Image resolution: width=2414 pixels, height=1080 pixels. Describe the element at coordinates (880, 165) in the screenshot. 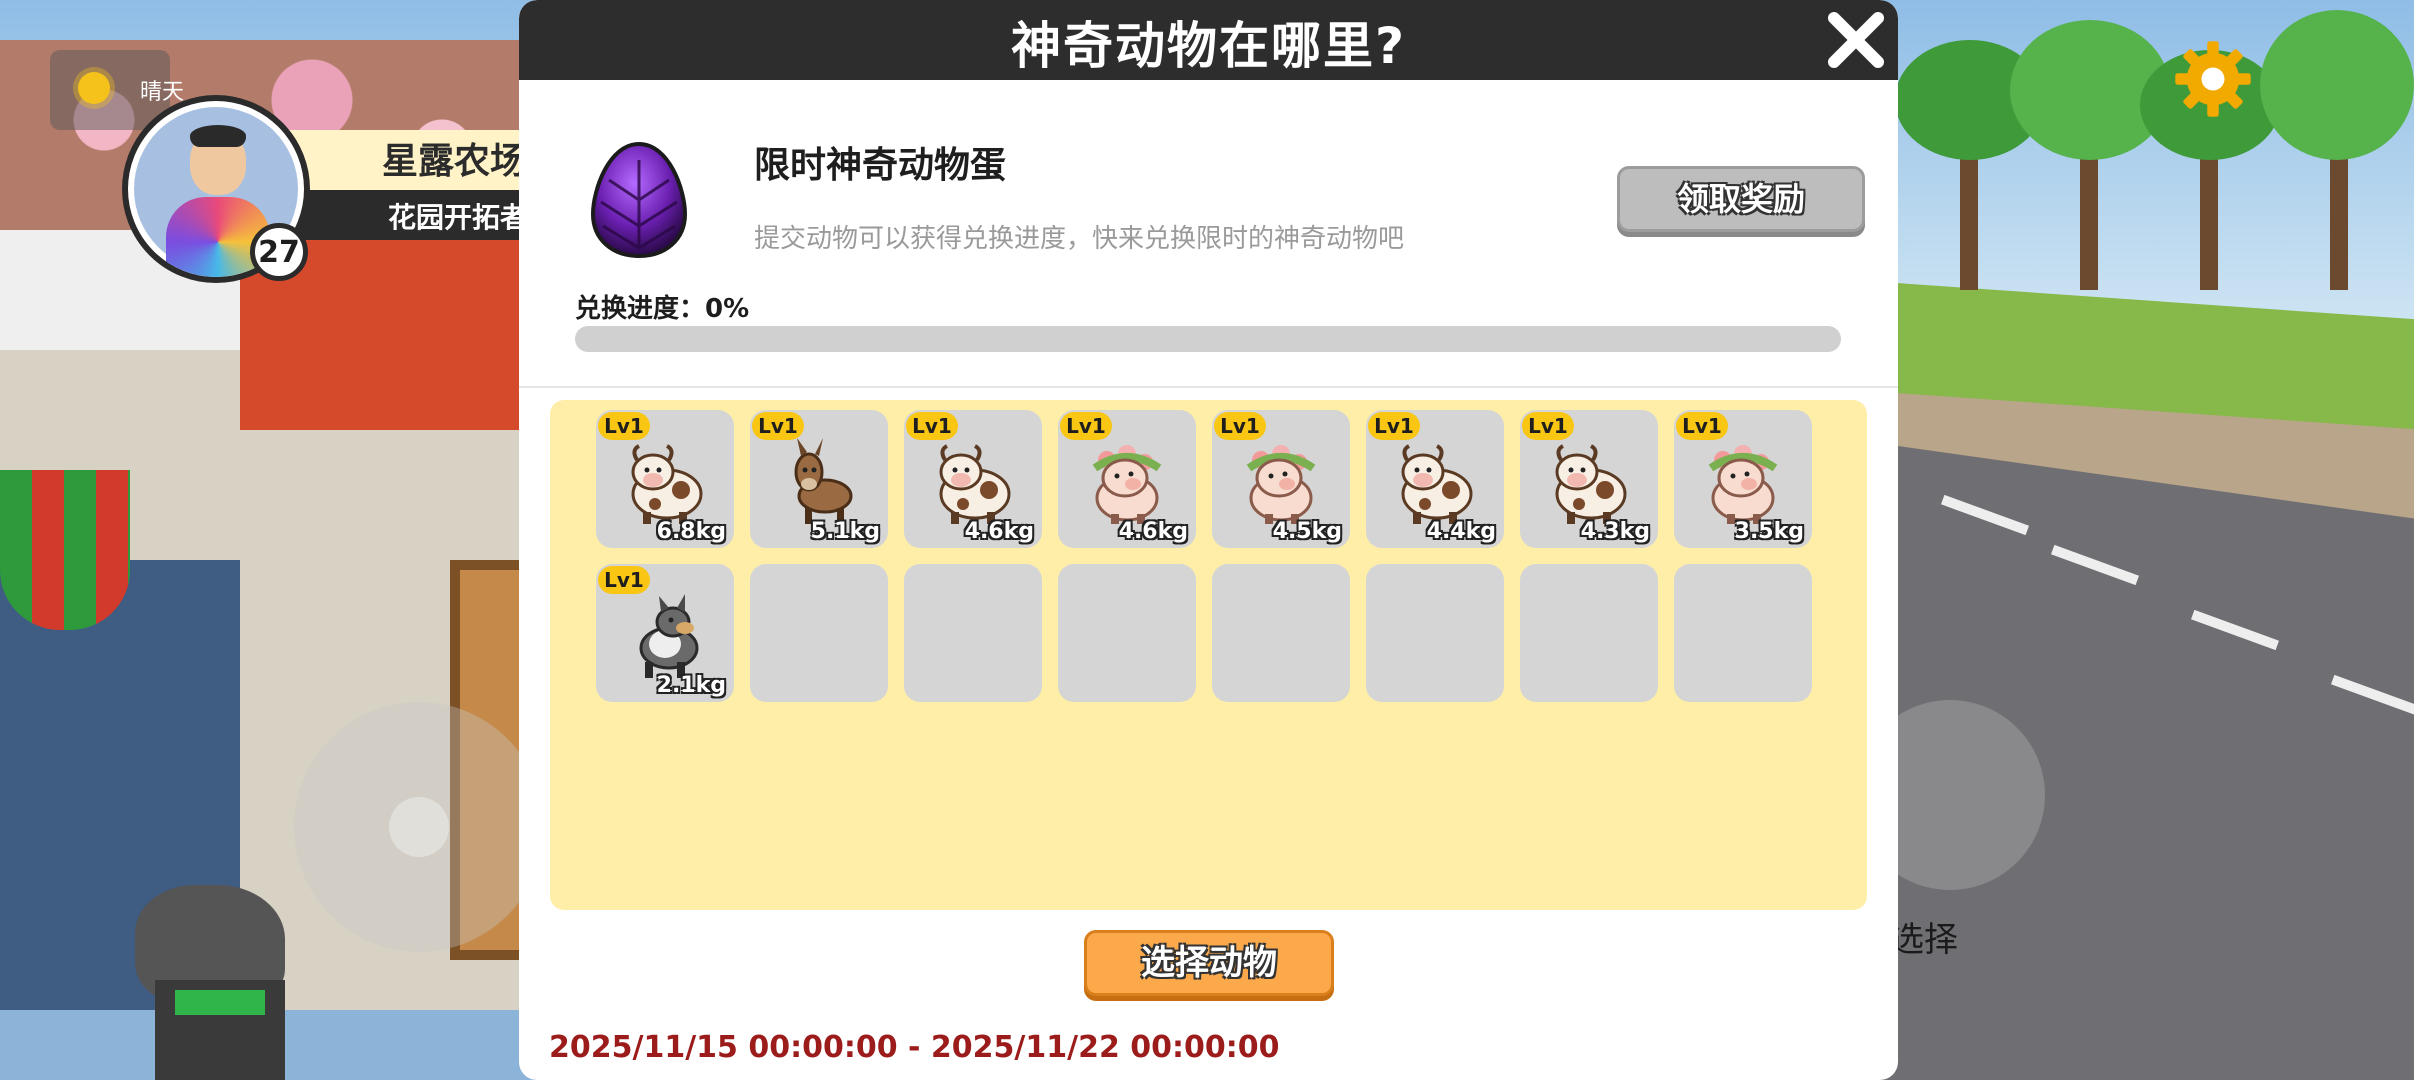

I see `reward-title: 限时神奇动物蛋` at that location.